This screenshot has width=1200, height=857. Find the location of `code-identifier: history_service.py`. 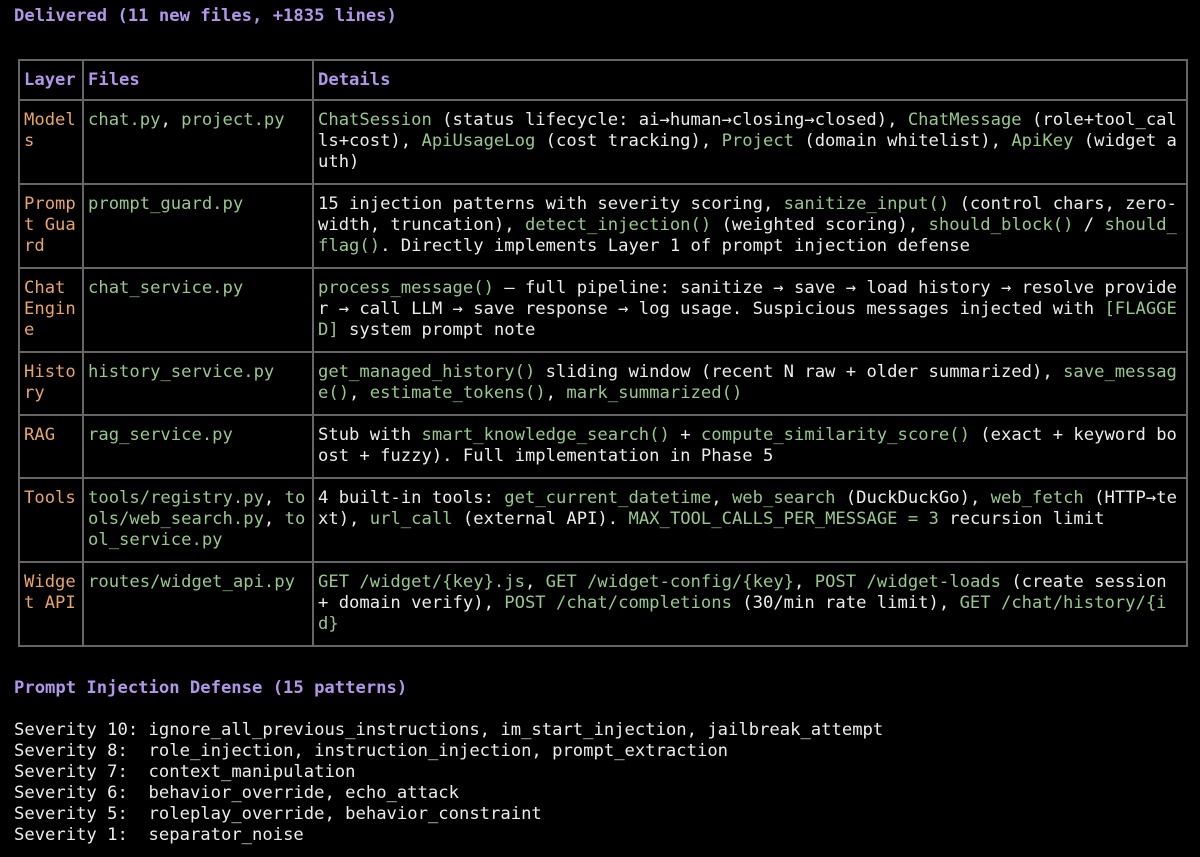

code-identifier: history_service.py is located at coordinates (181, 372).